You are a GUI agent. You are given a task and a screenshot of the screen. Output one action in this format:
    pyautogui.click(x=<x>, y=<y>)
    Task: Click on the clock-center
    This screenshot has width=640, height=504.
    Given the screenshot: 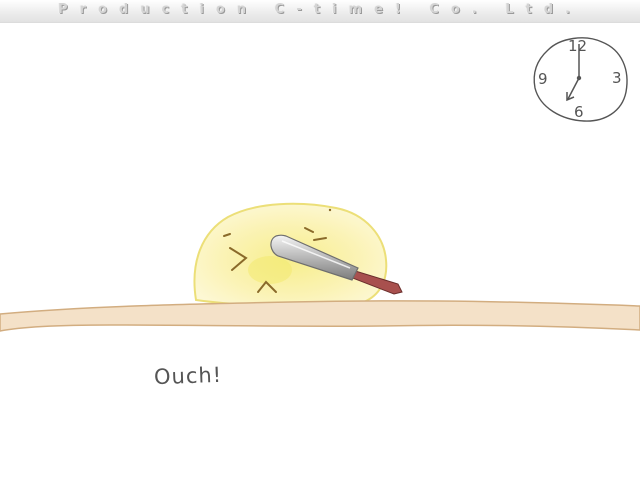 What is the action you would take?
    pyautogui.click(x=579, y=78)
    